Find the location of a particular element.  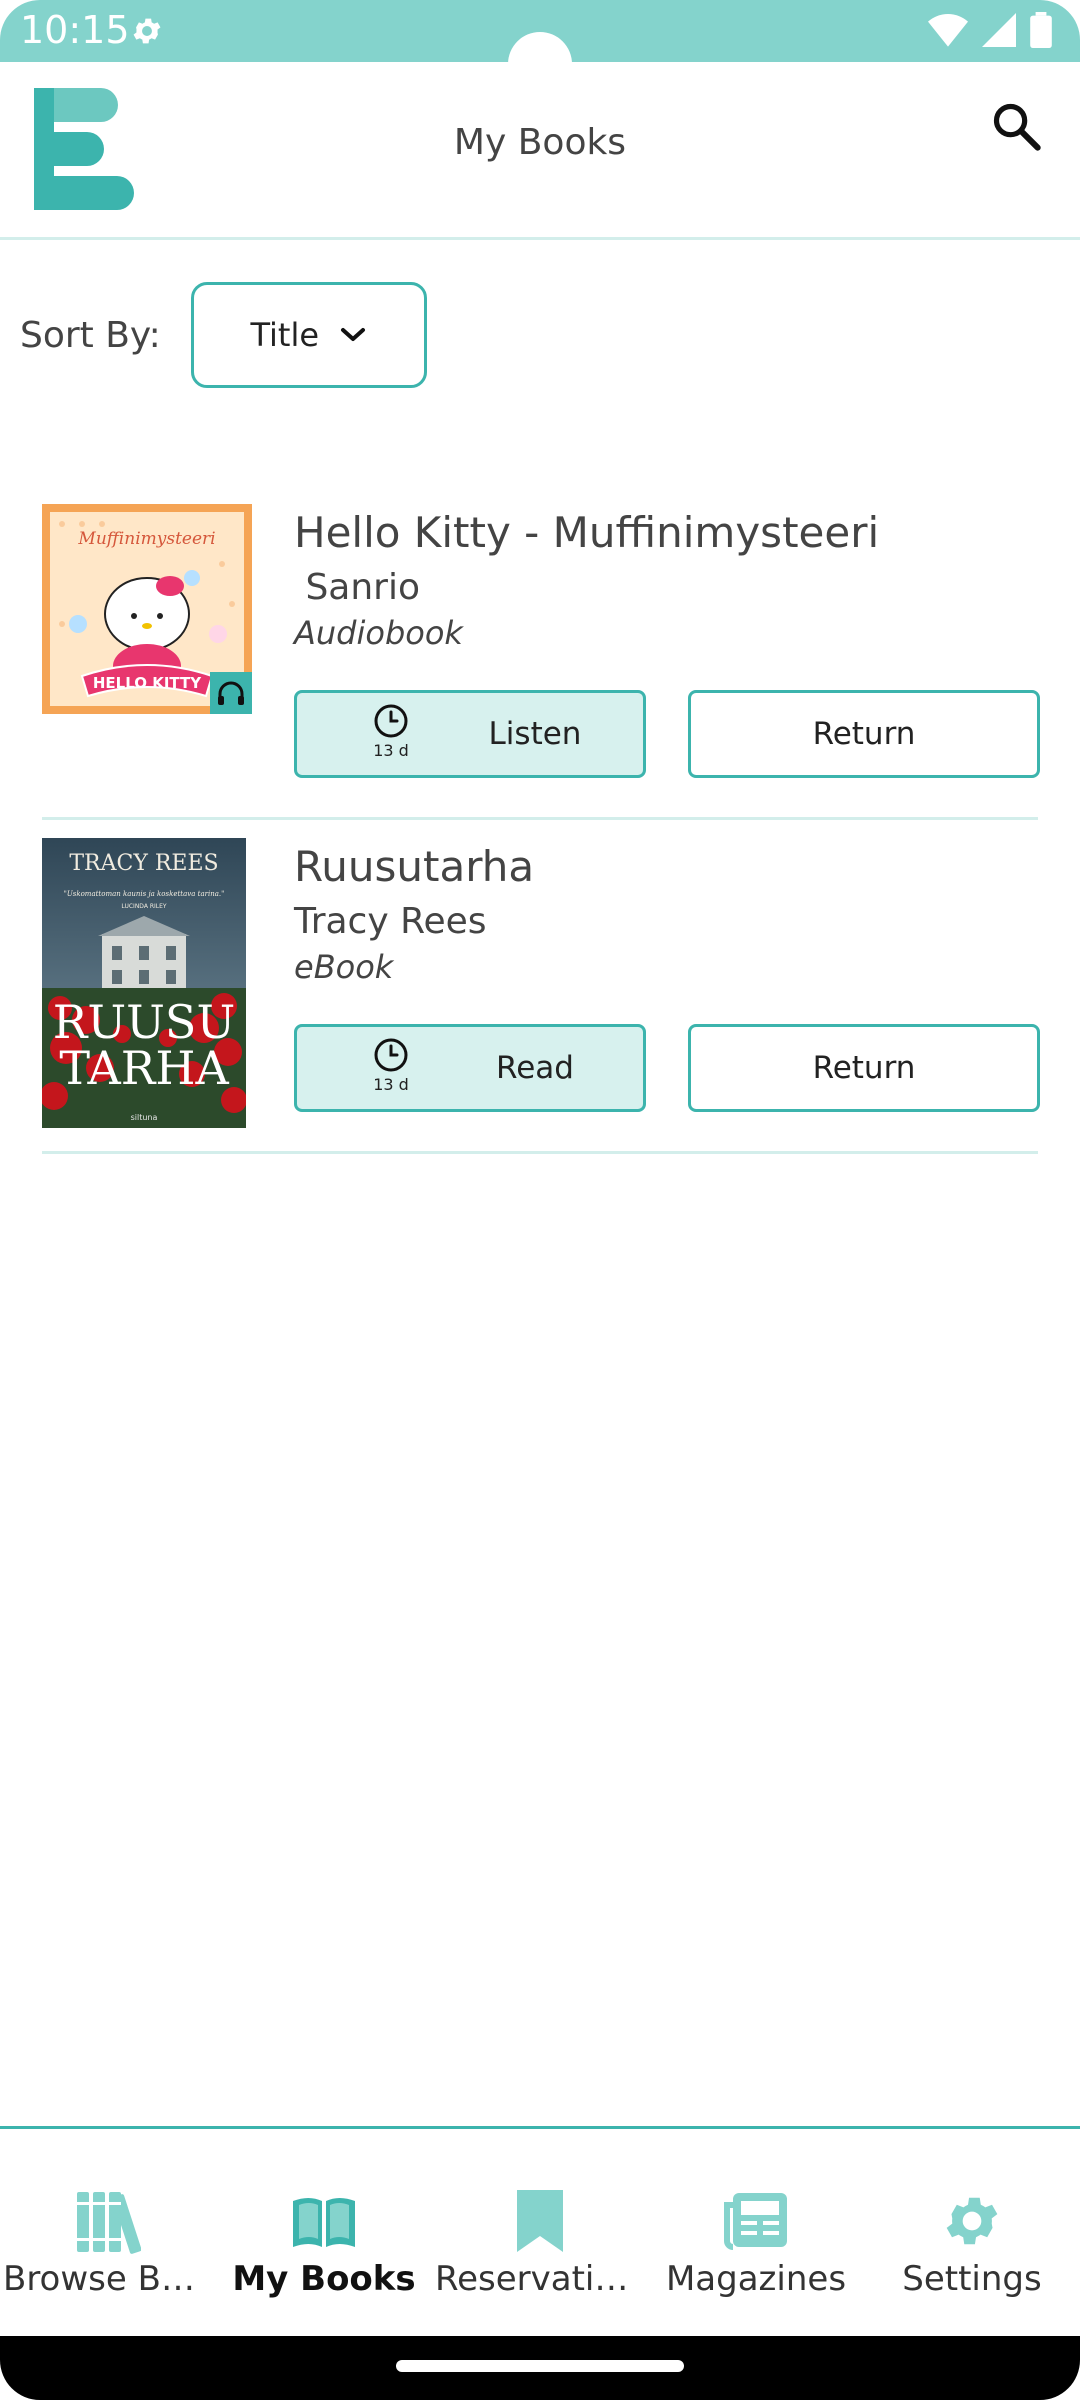

read-button: 13 d Read is located at coordinates (470, 1068).